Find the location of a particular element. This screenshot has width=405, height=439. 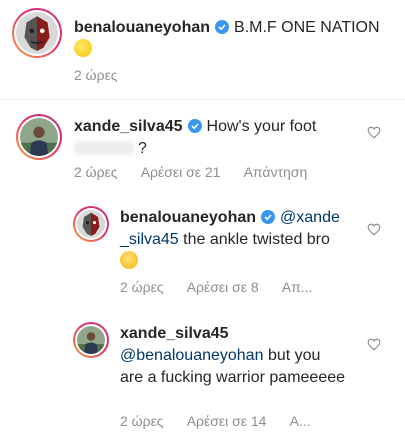

caption-time: 2 ώρες is located at coordinates (96, 75).